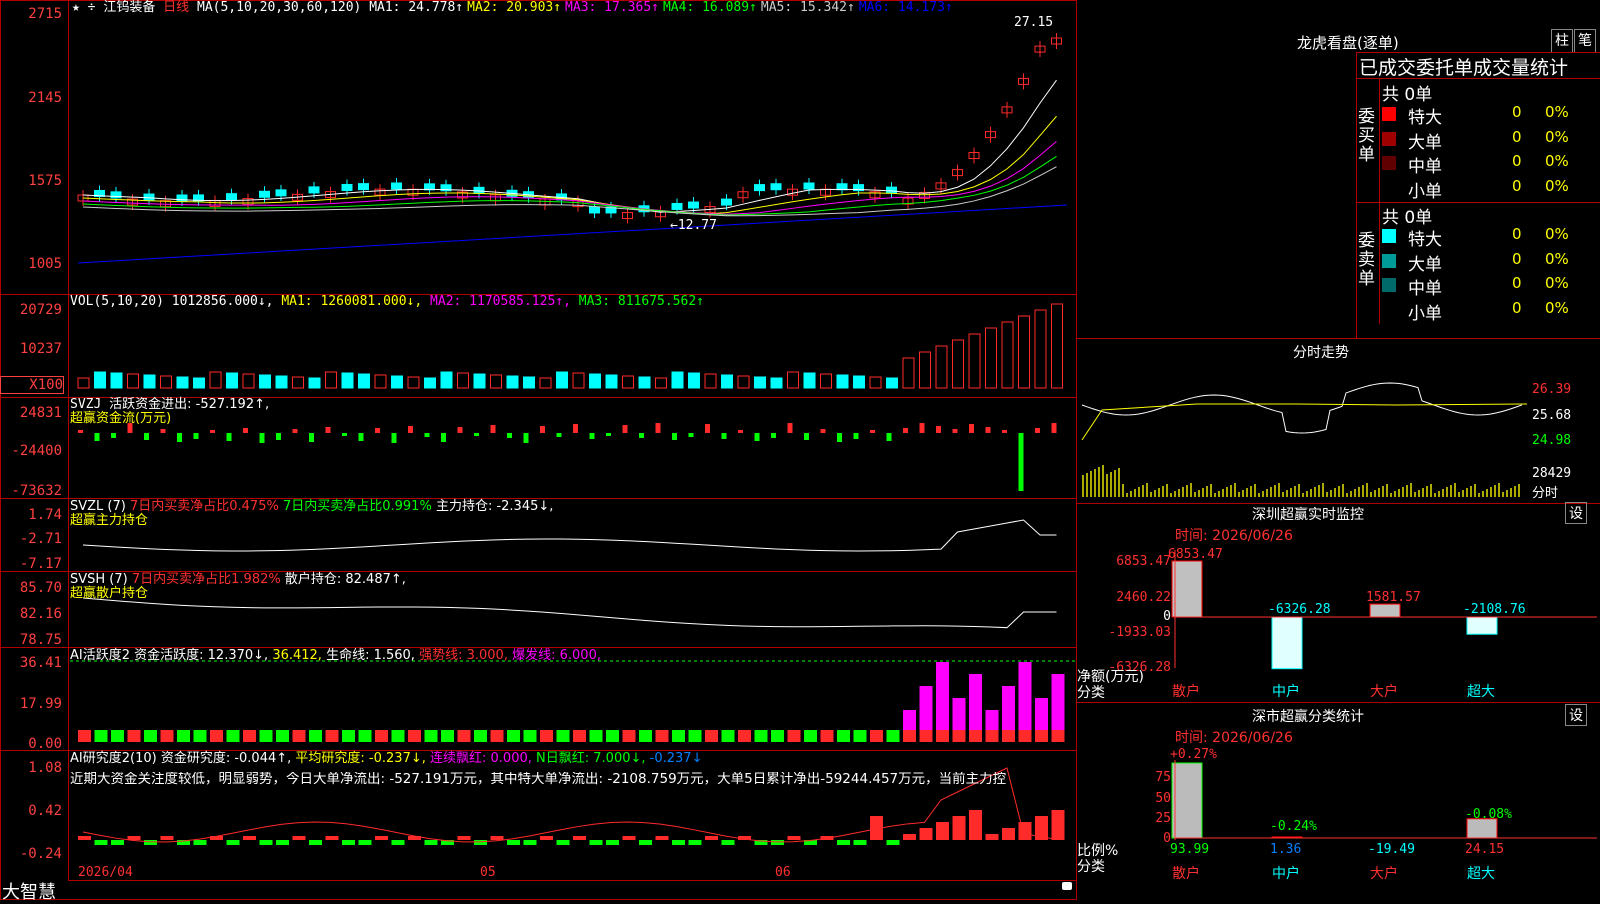 This screenshot has height=904, width=1600. I want to click on vol-ma3: MA3: 811675.562↑, so click(641, 301).